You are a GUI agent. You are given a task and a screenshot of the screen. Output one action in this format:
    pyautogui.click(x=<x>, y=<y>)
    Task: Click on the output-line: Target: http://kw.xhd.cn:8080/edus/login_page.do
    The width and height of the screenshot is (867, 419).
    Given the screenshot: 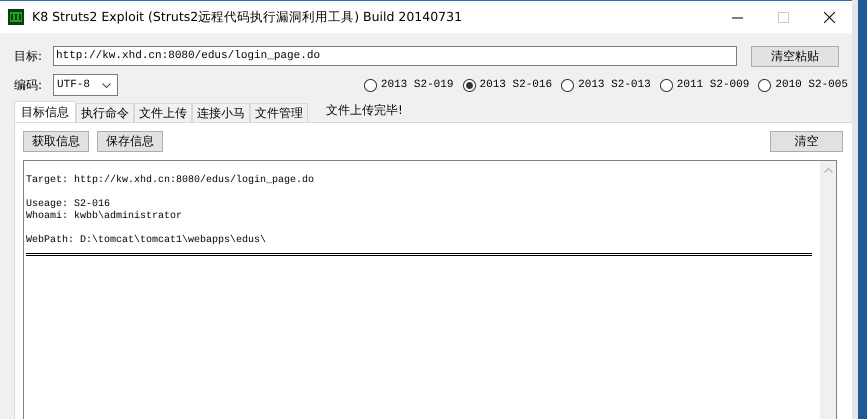 What is the action you would take?
    pyautogui.click(x=171, y=181)
    